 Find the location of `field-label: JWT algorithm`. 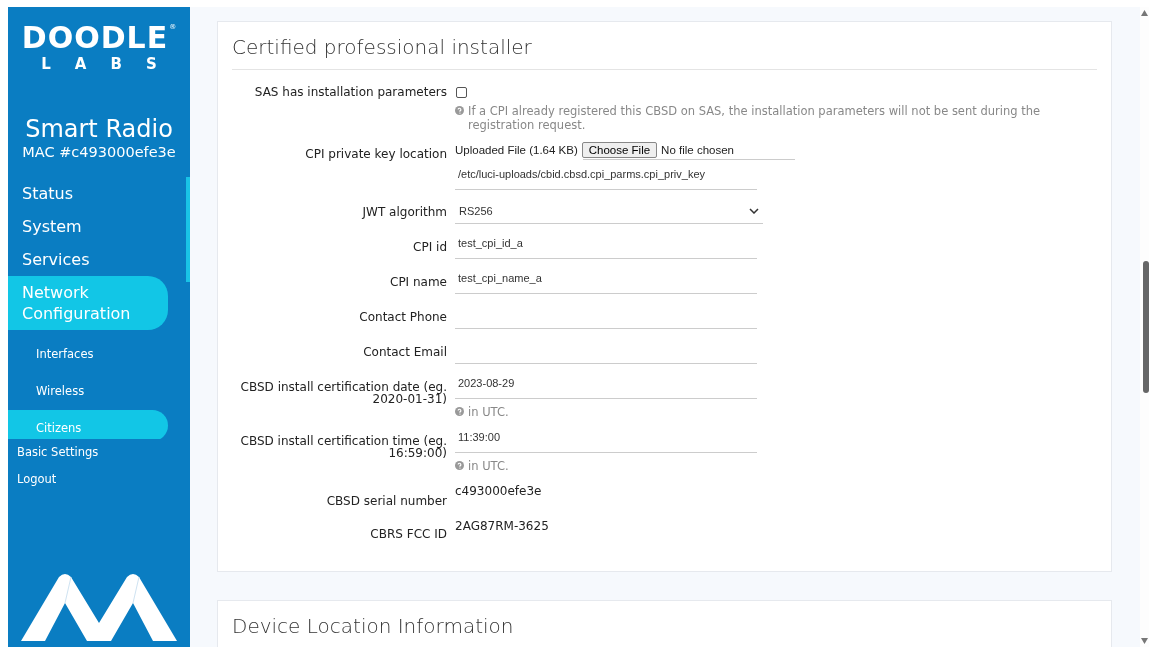

field-label: JWT algorithm is located at coordinates (404, 212).